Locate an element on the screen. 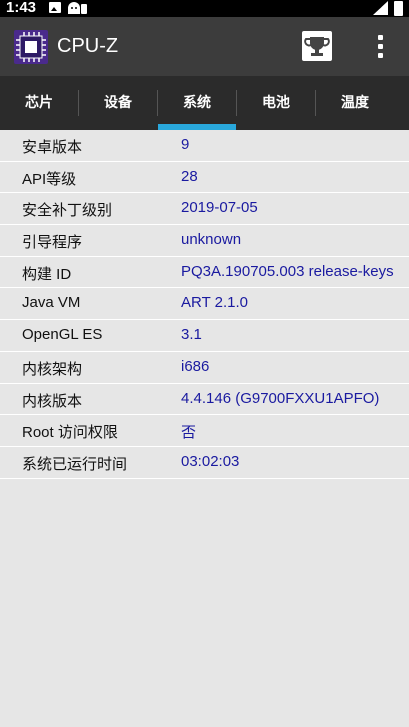 The image size is (409, 727). trophy-button is located at coordinates (317, 46).